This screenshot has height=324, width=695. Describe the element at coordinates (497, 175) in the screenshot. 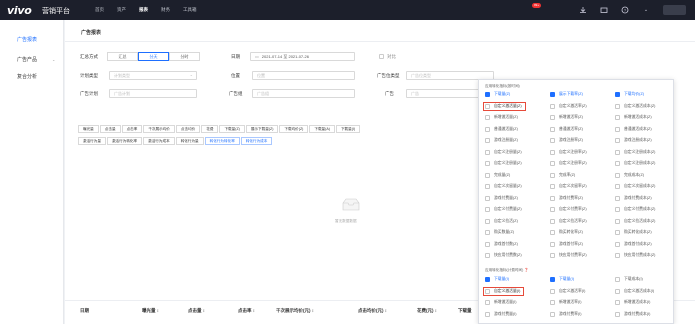

I see `metric-checkbox-item: 完成量(Z)` at that location.